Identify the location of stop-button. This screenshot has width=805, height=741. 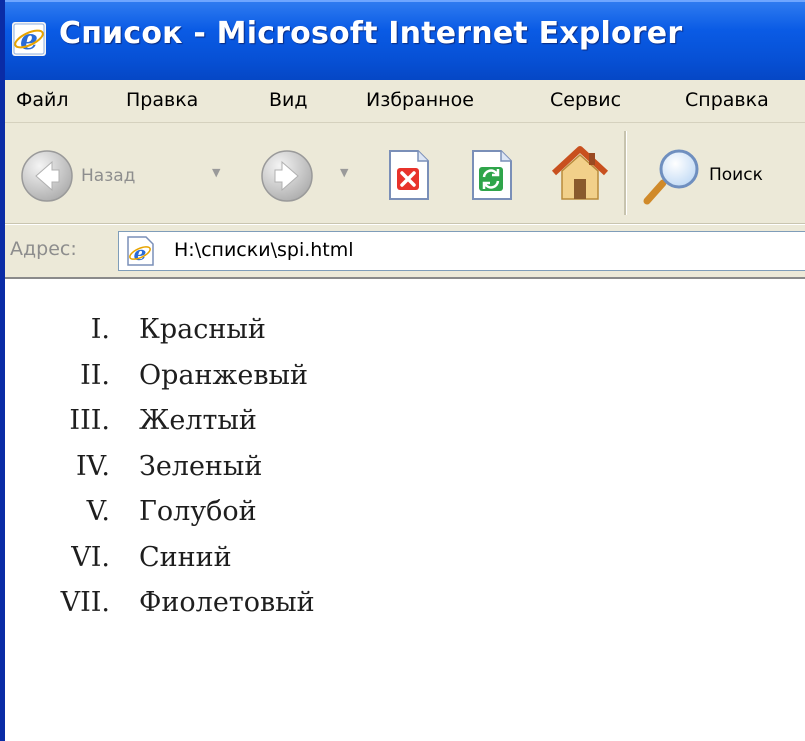
(408, 175).